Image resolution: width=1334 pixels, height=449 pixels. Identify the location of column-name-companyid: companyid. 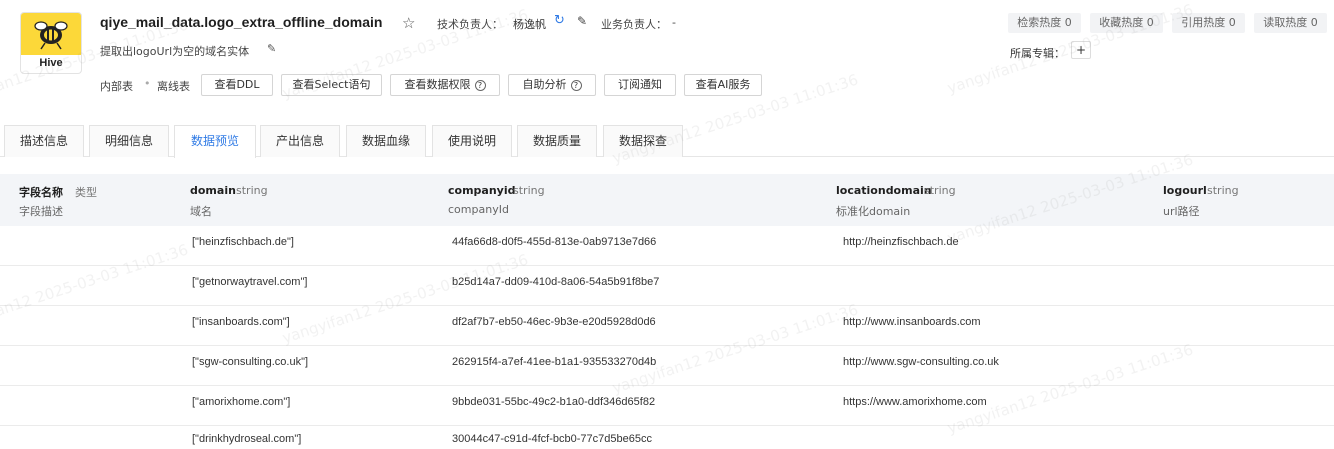
(482, 190).